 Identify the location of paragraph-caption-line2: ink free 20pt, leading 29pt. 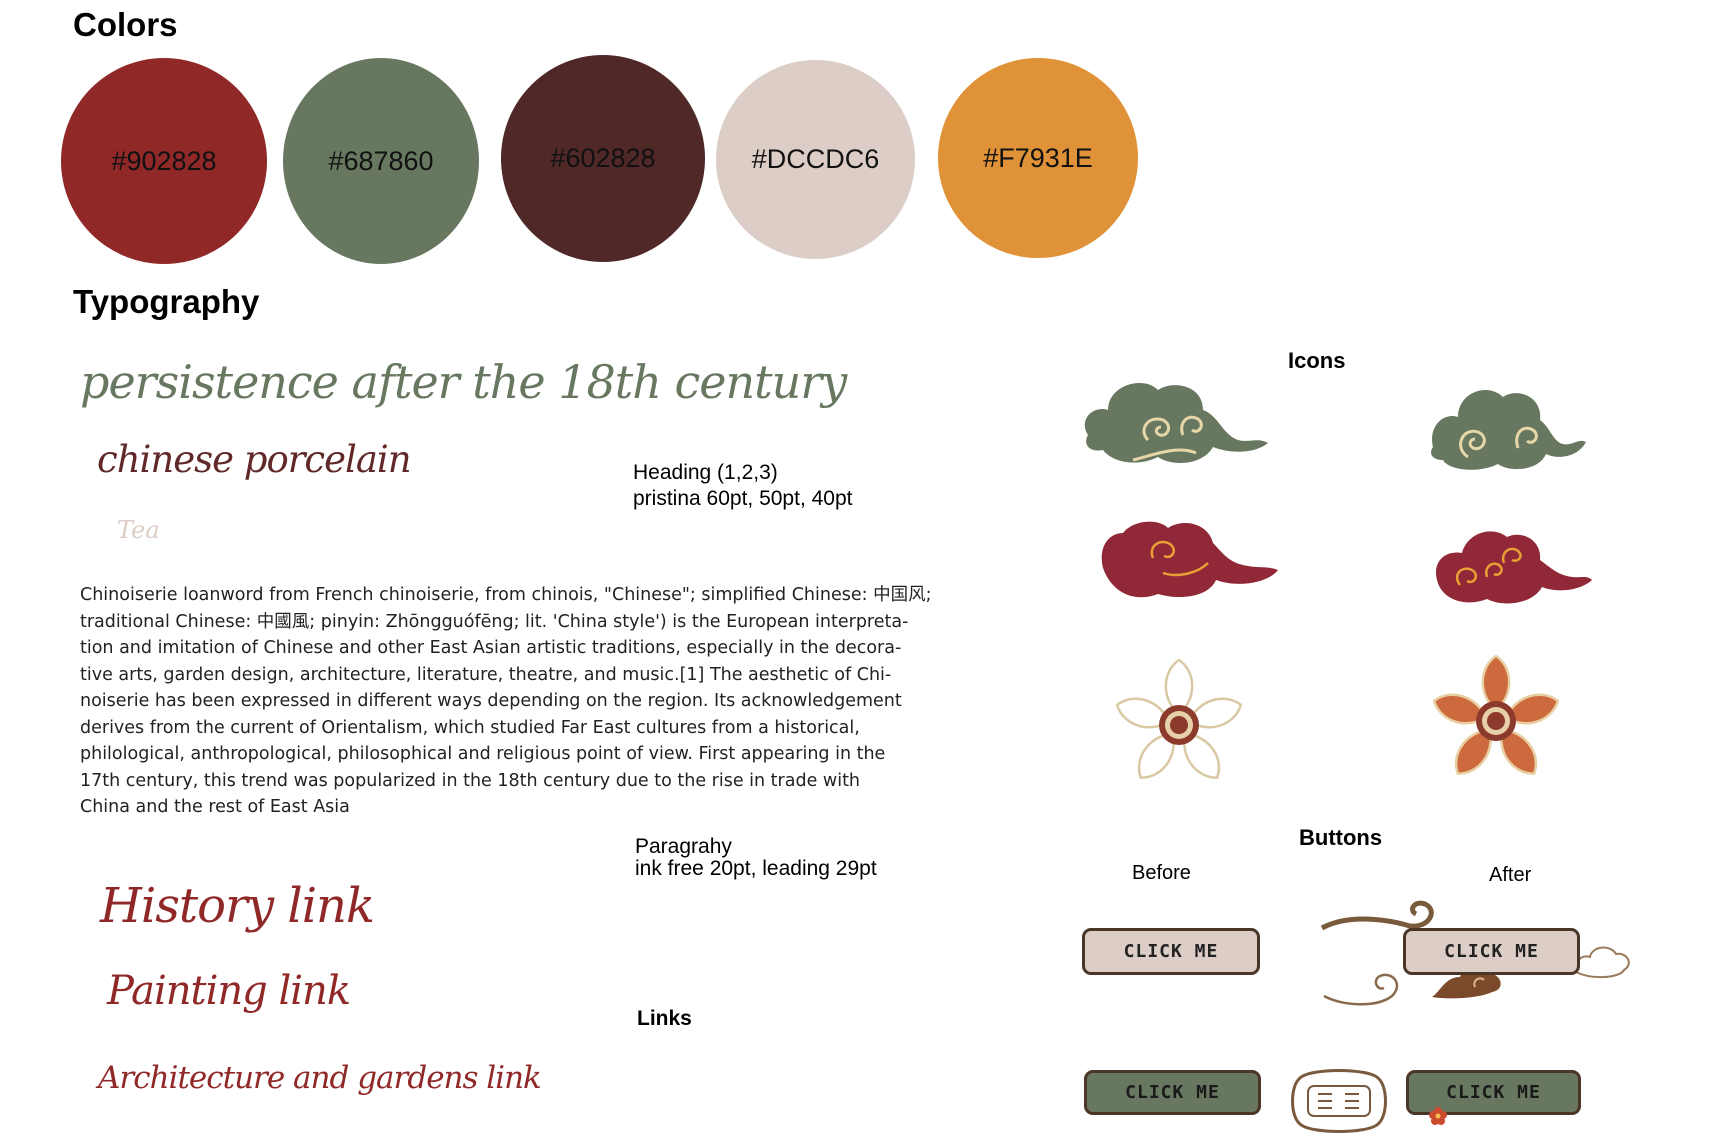
(756, 868).